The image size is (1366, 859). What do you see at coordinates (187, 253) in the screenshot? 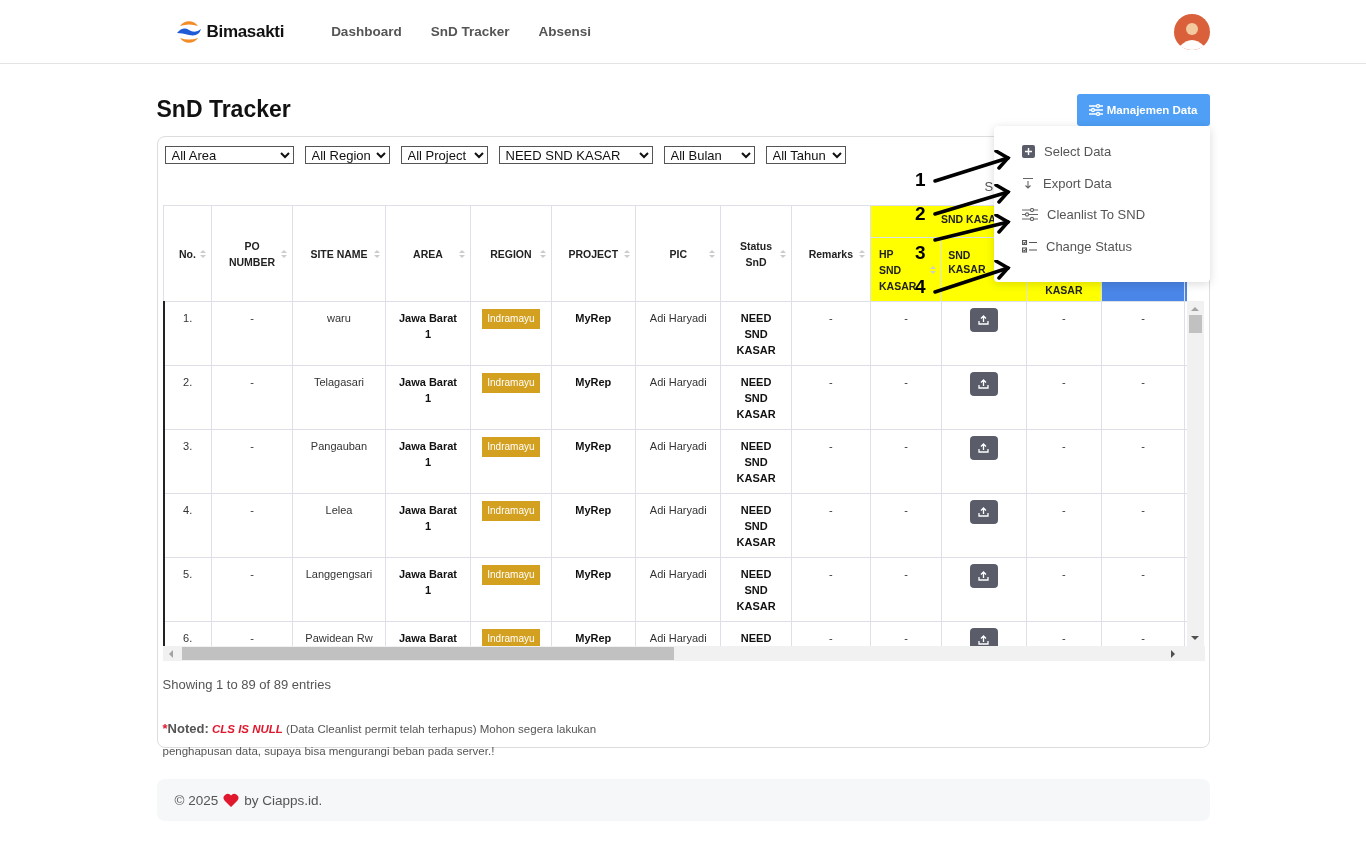
I see `column-header: No.` at bounding box center [187, 253].